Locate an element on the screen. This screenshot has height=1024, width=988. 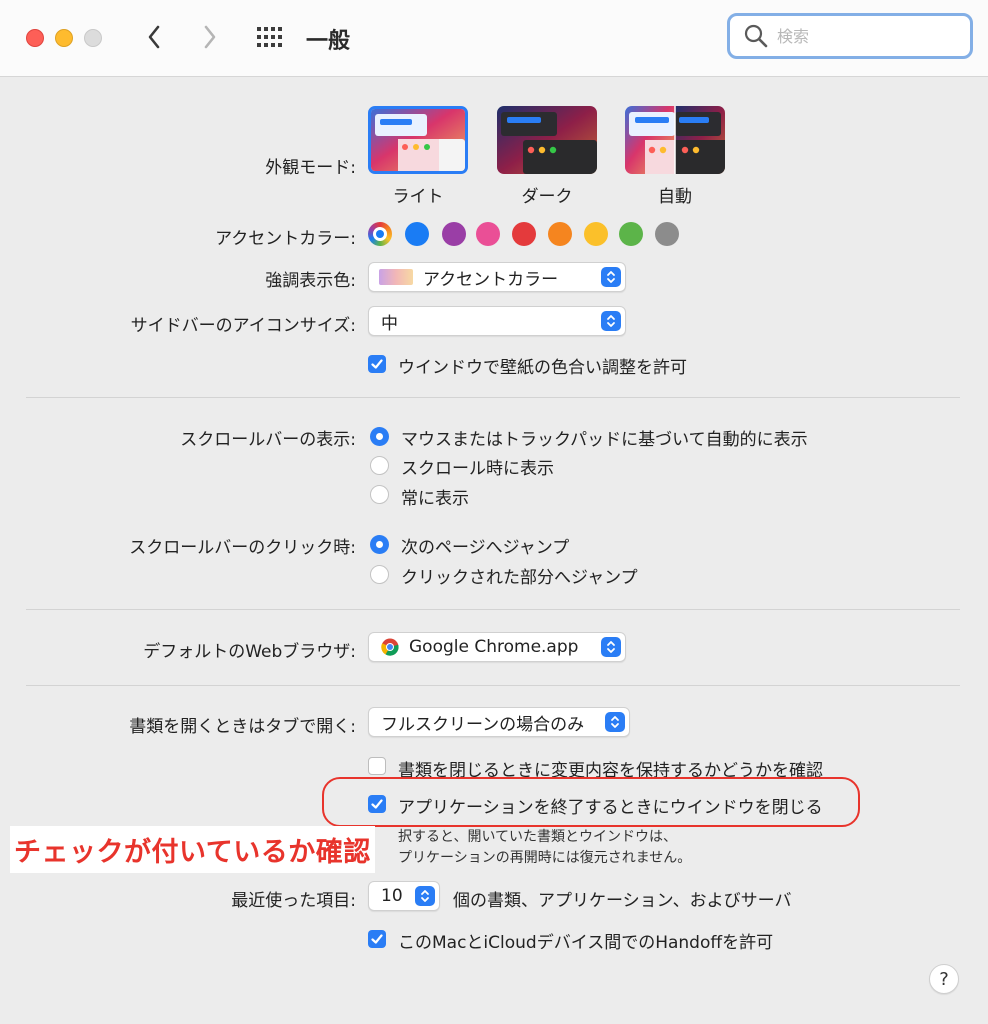
accent-multicolor-swatch is located at coordinates (380, 234).